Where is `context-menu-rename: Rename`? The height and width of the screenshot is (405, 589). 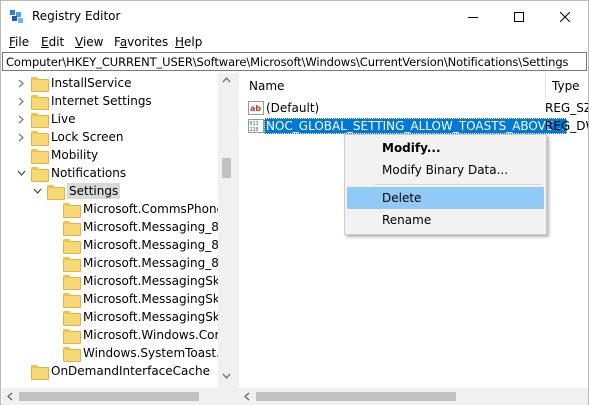 context-menu-rename: Rename is located at coordinates (445, 220).